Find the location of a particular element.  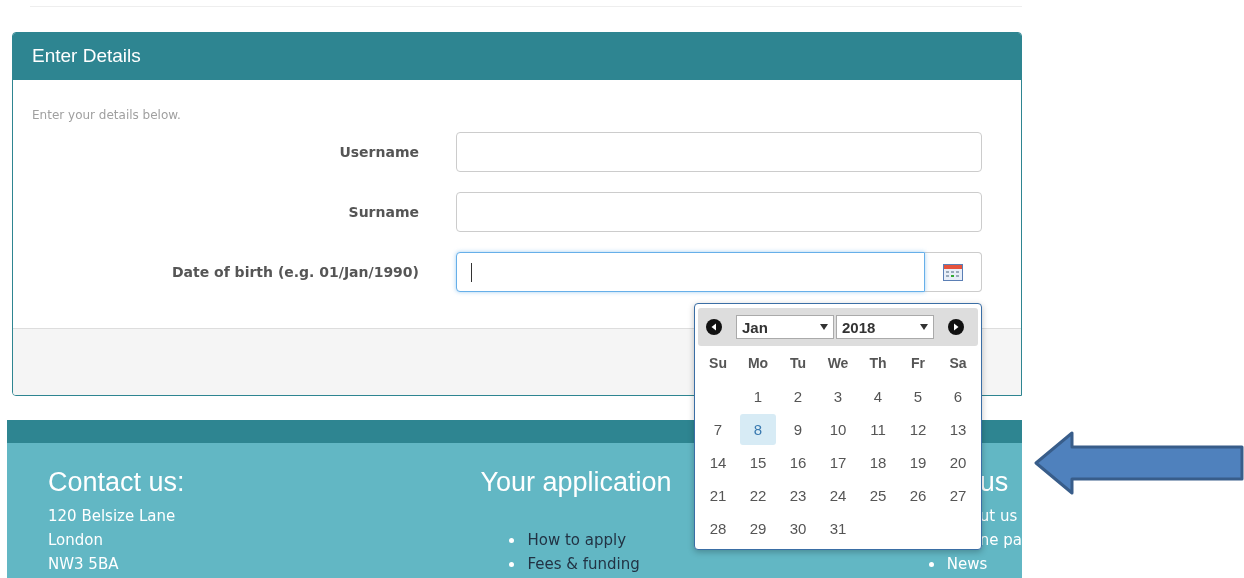

day-cell: 20 is located at coordinates (958, 462).